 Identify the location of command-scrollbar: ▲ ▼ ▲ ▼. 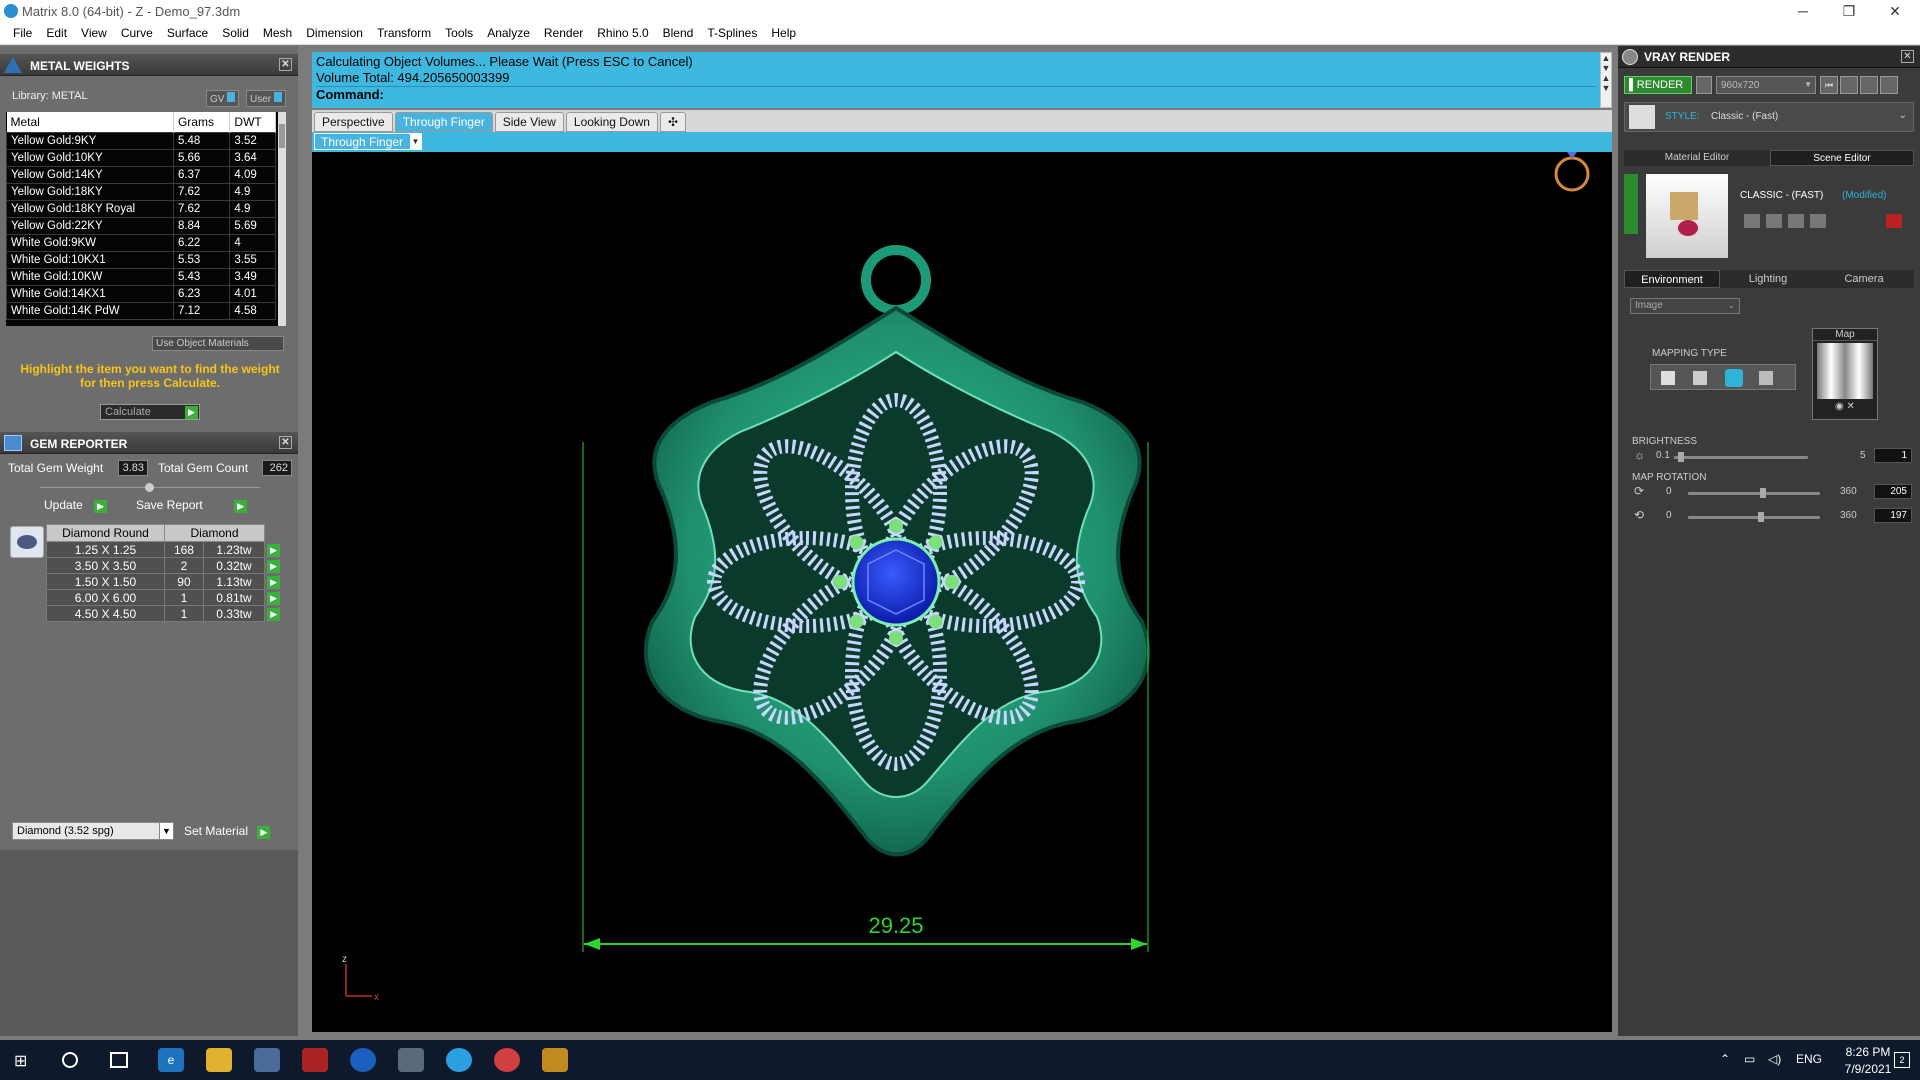
(1606, 80).